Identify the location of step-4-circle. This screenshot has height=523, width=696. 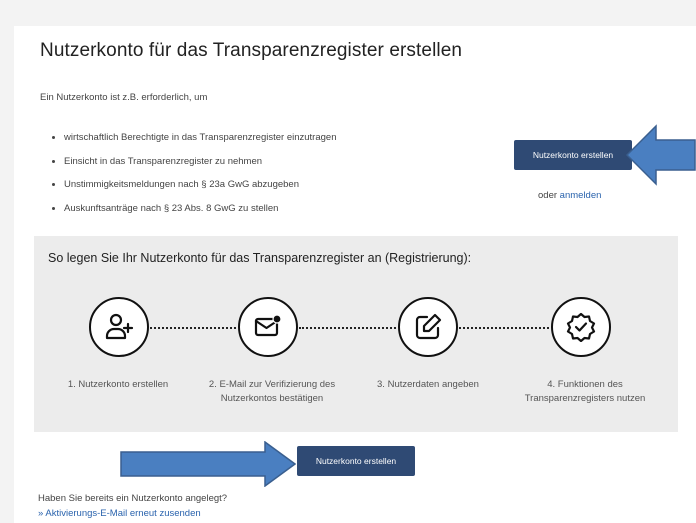
(581, 327).